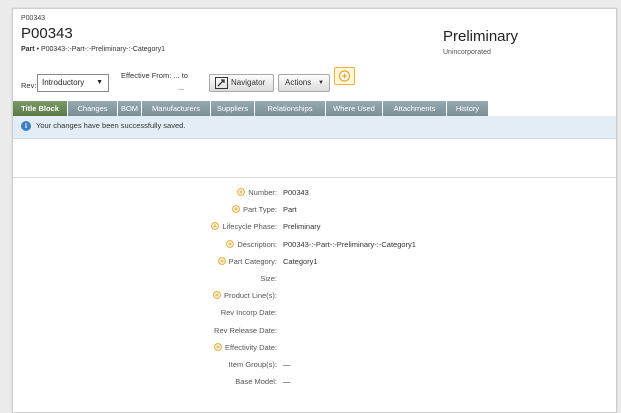 Image resolution: width=621 pixels, height=413 pixels. What do you see at coordinates (354, 108) in the screenshot?
I see `tab-where-used: Where Used` at bounding box center [354, 108].